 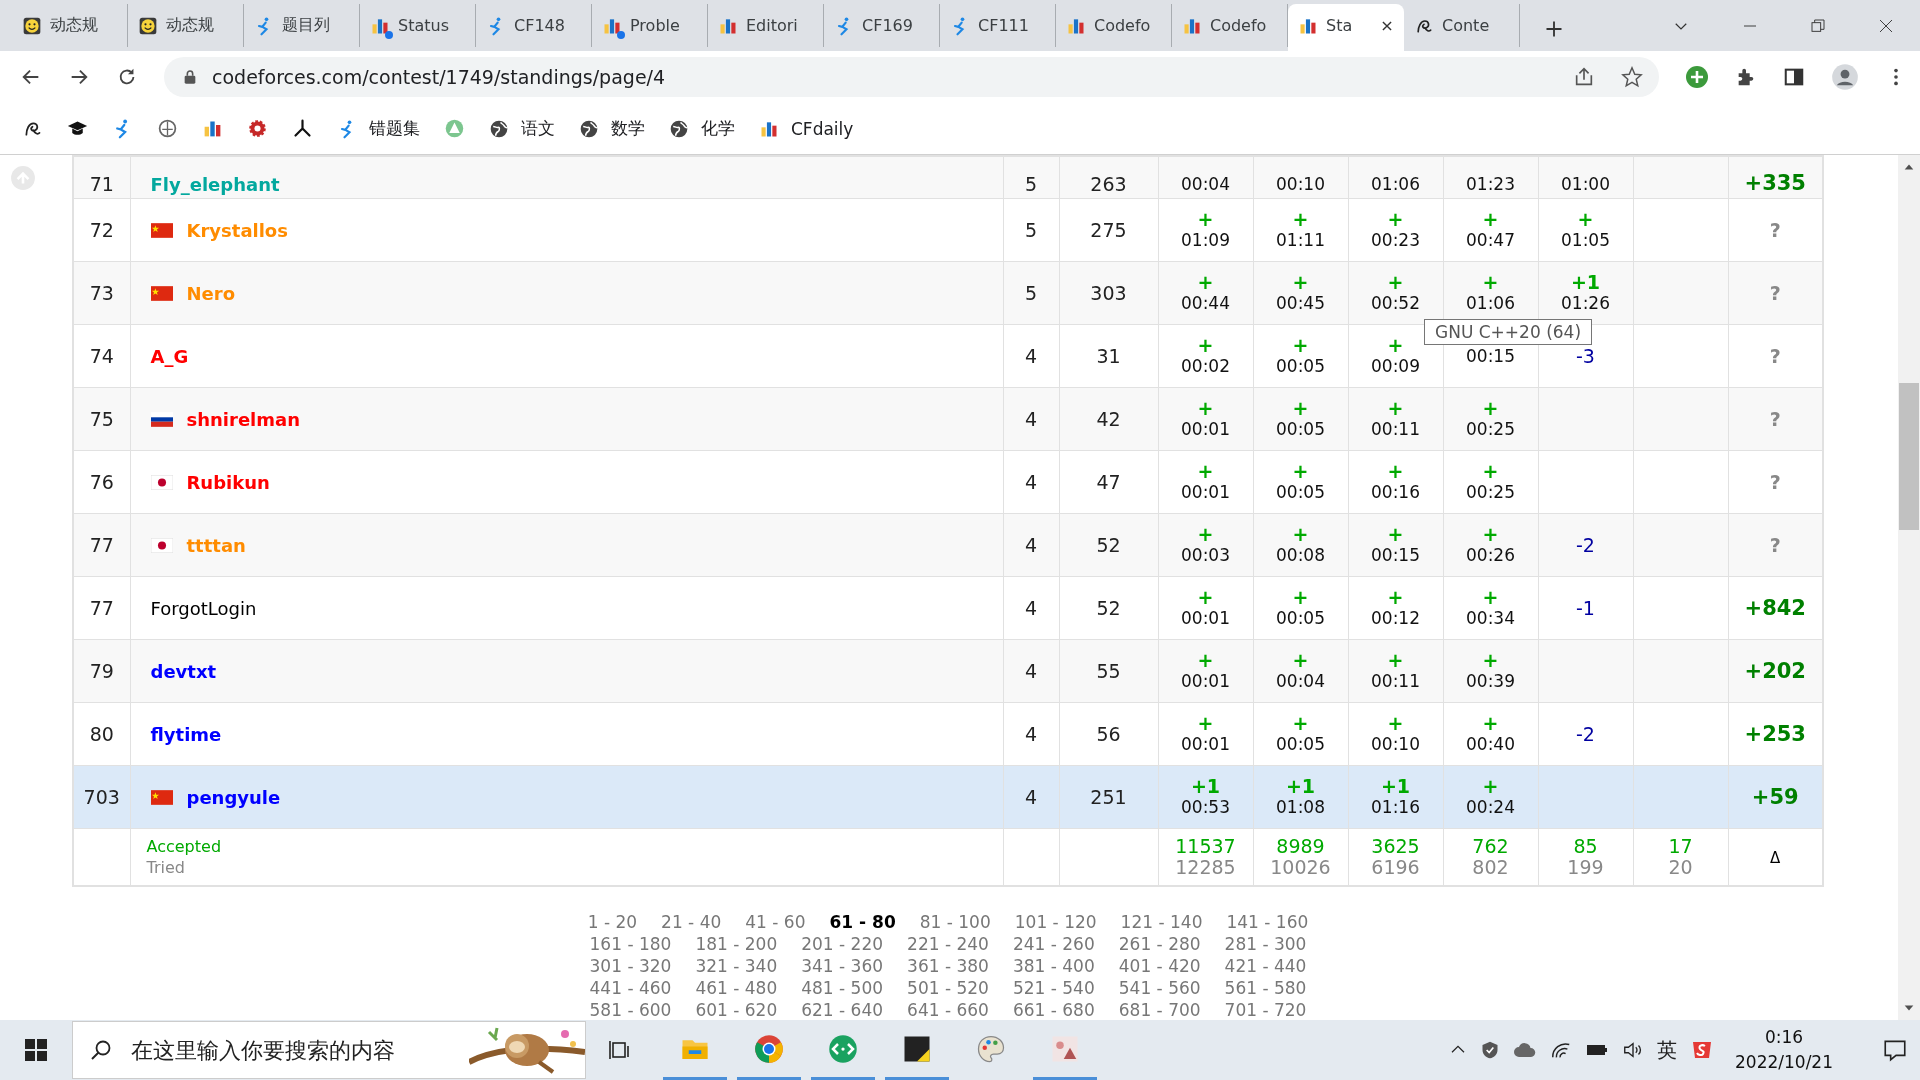 I want to click on page-link: 521 - 540, so click(x=1053, y=988).